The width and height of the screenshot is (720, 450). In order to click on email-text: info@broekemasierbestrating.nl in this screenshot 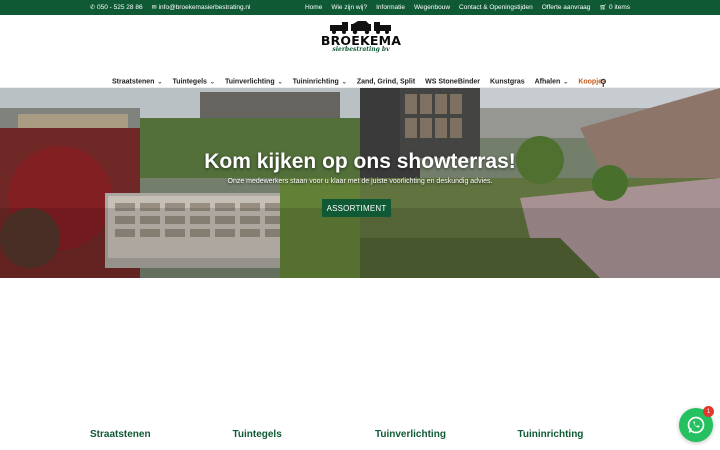, I will do `click(204, 7)`.